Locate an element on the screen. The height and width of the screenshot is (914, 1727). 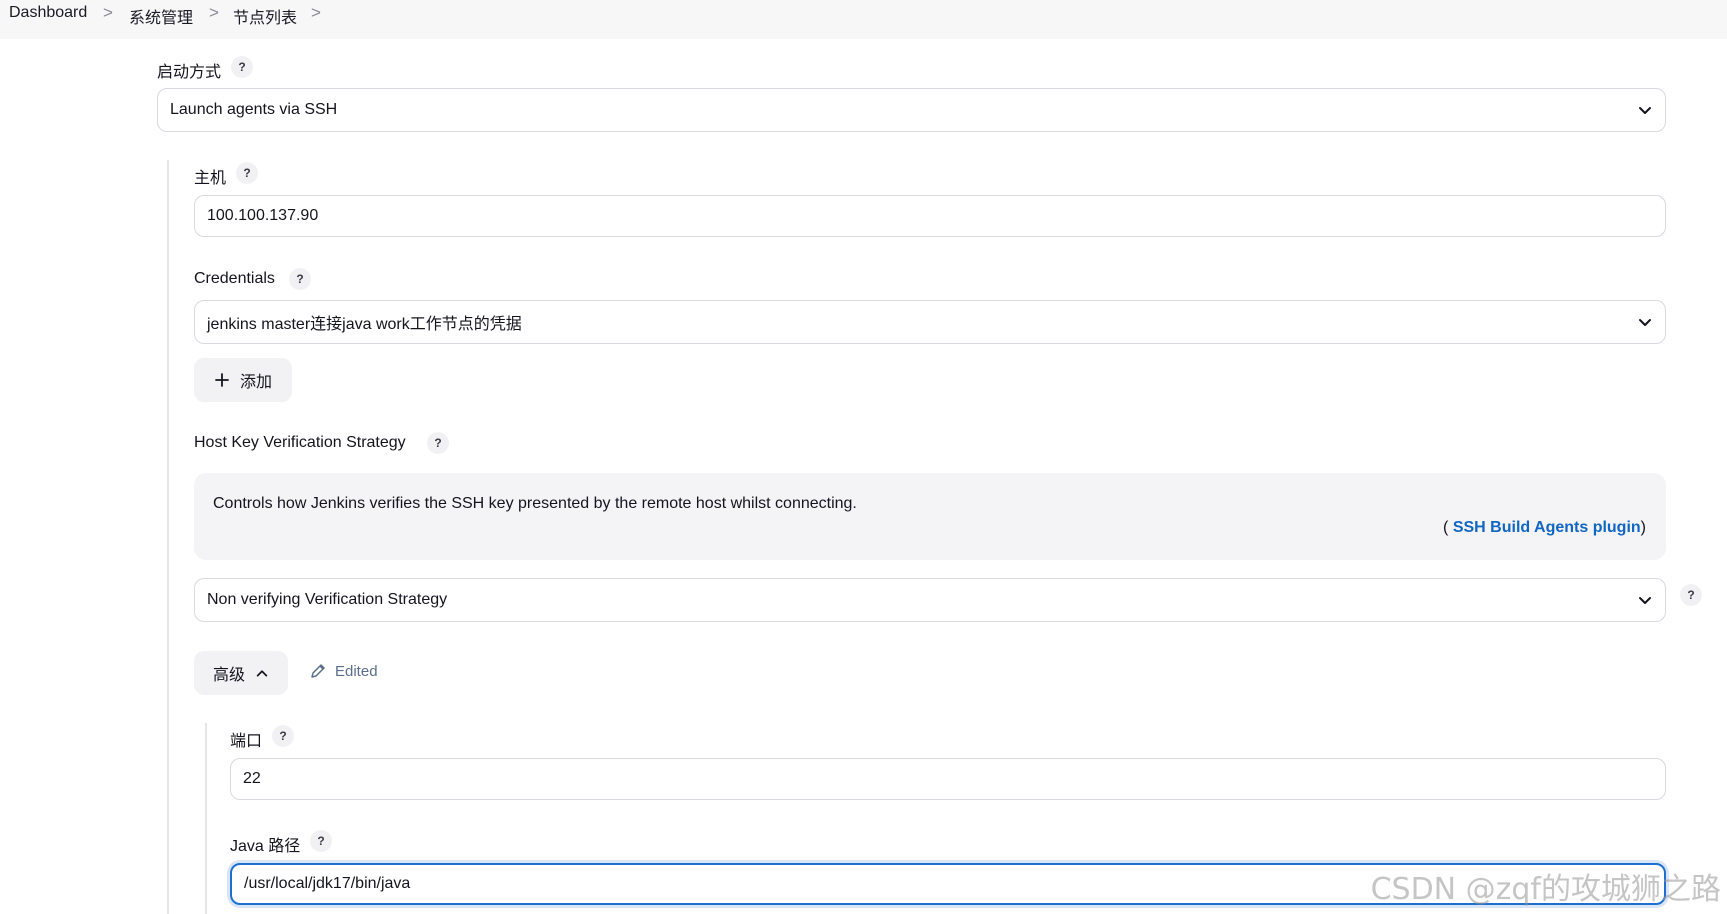
port-input: 22 is located at coordinates (948, 779).